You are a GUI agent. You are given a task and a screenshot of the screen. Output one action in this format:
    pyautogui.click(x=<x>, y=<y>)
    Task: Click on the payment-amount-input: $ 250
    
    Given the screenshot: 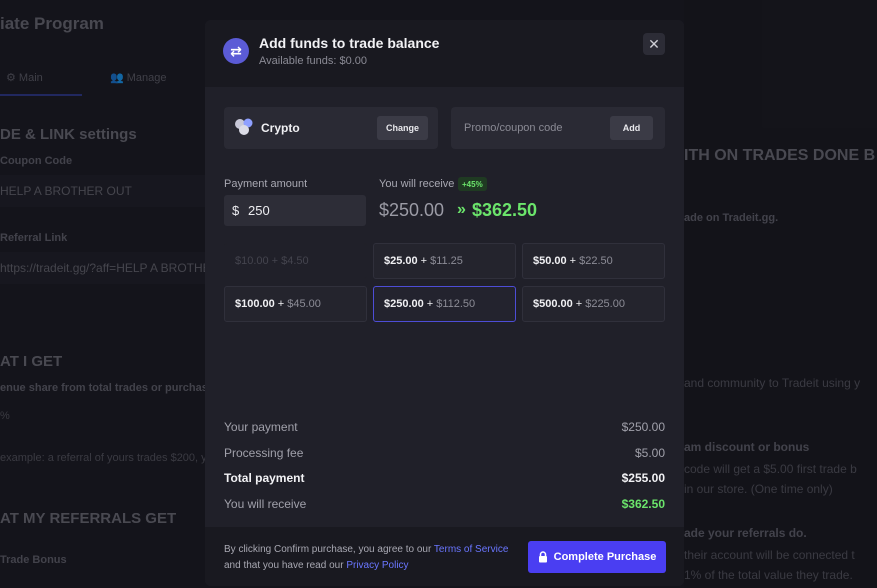 What is the action you would take?
    pyautogui.click(x=295, y=210)
    